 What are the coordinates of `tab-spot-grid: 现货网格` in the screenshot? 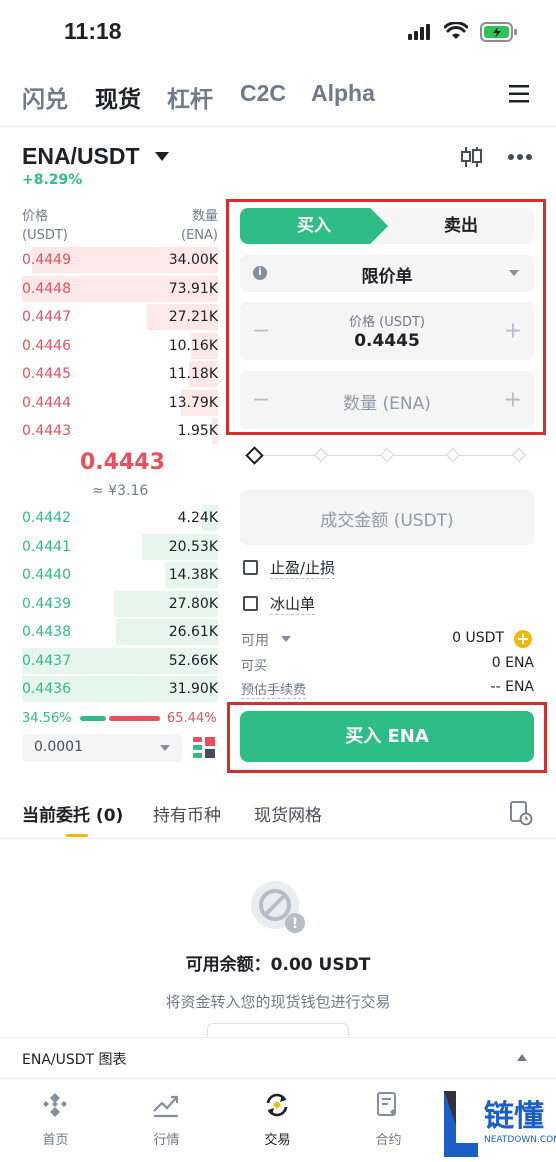 It's located at (288, 813).